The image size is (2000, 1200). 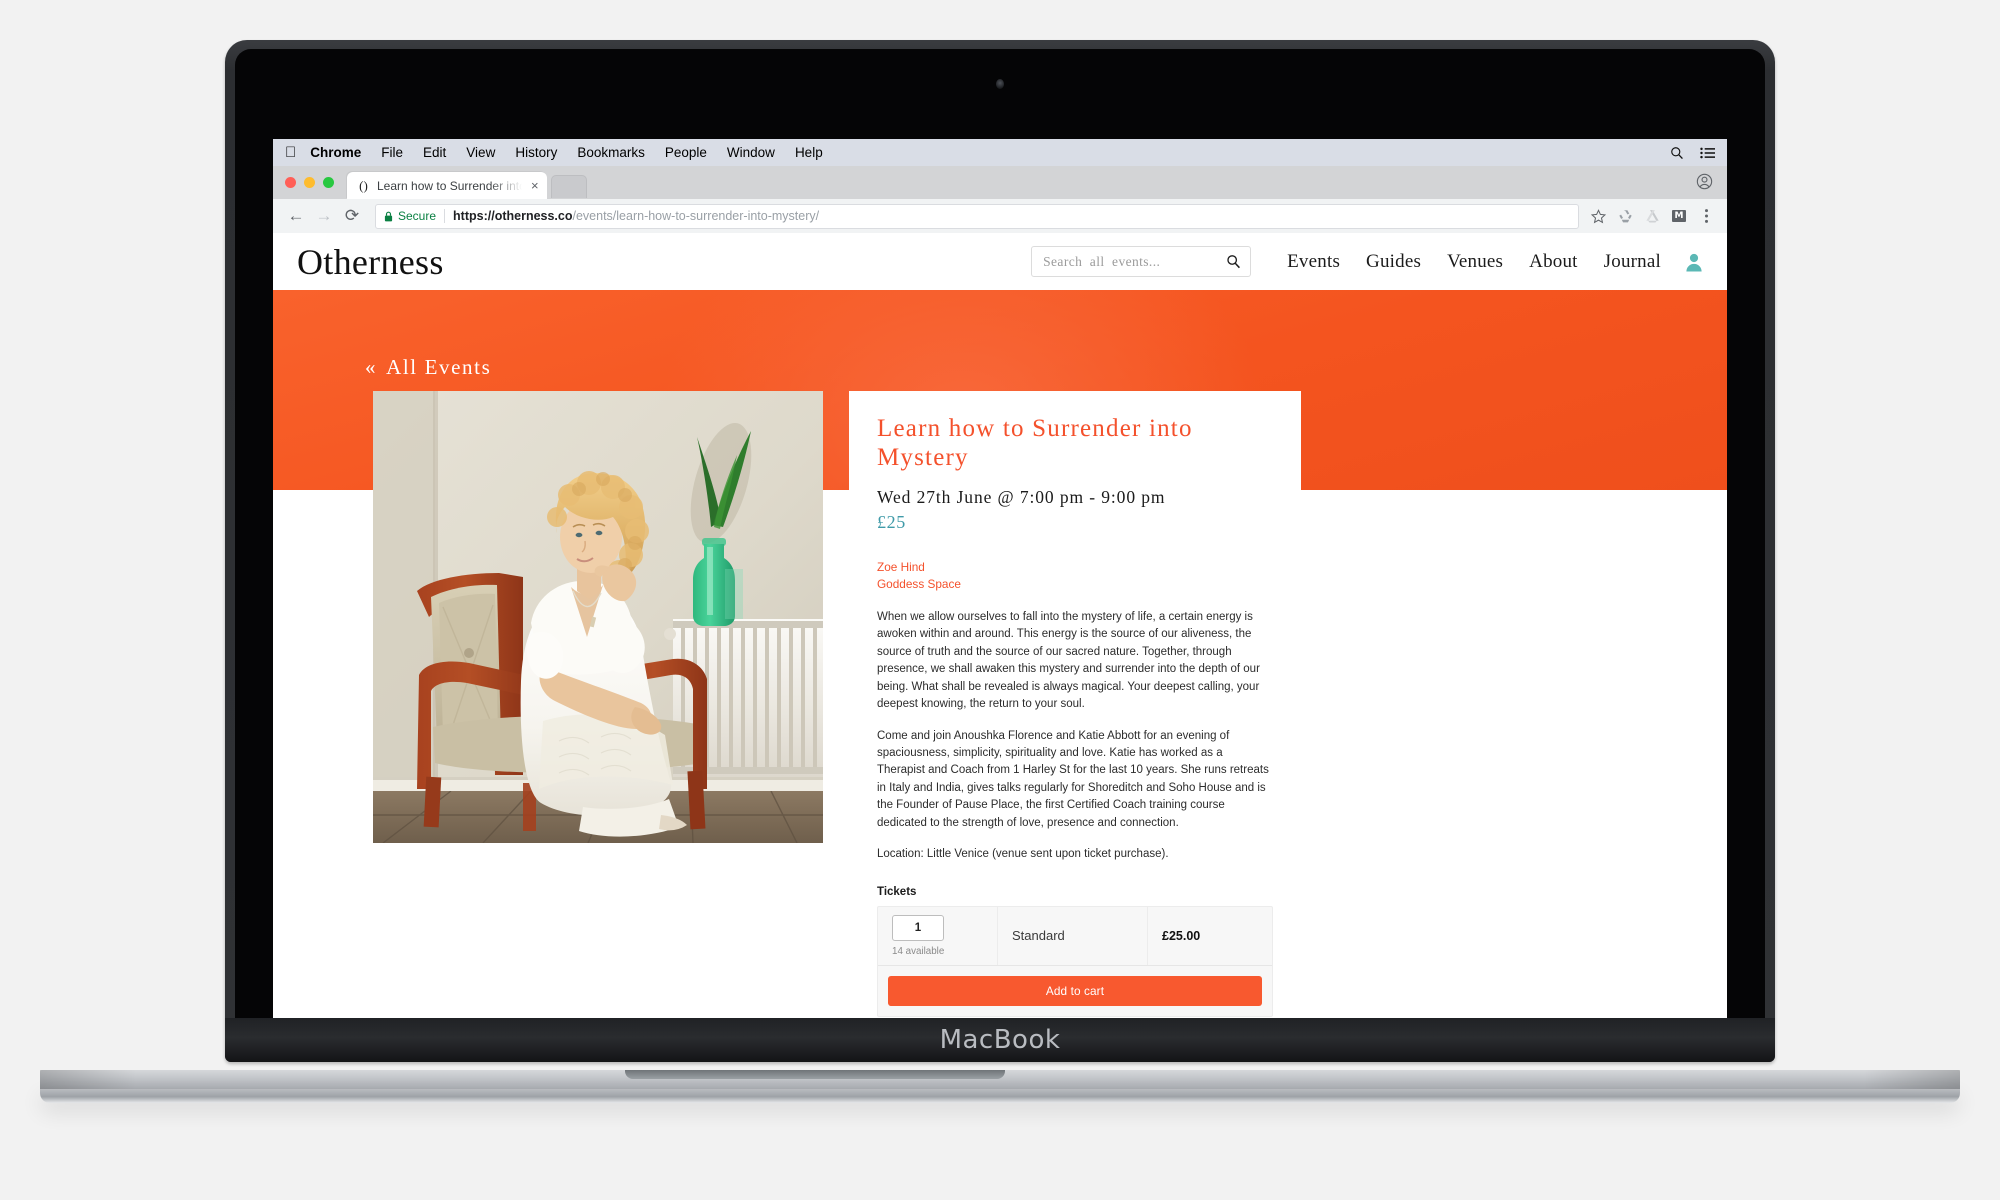 I want to click on laptop-base, so click(x=1000, y=1089).